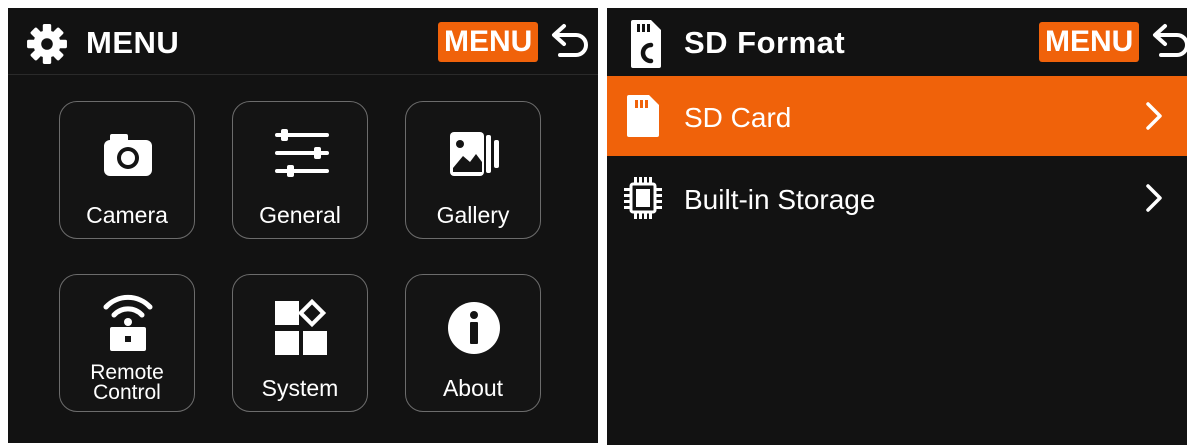 The height and width of the screenshot is (445, 1187). I want to click on remote-control-icon, so click(128, 322).